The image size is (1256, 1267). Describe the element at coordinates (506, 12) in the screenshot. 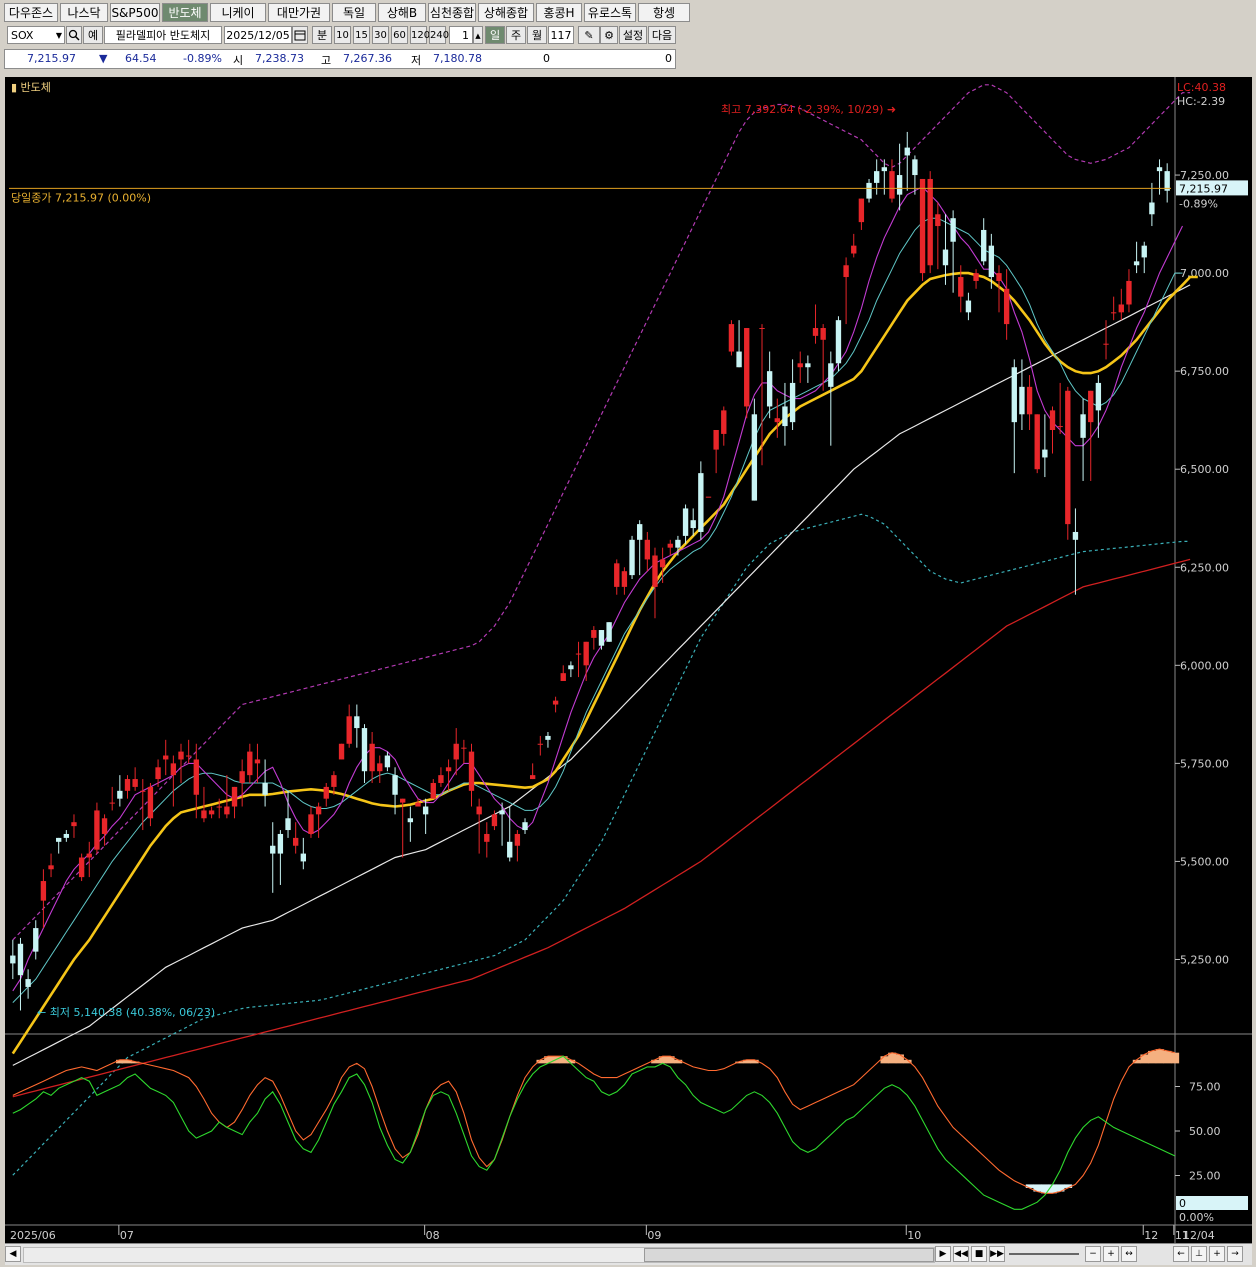

I see `tab-9: 상해종합` at that location.